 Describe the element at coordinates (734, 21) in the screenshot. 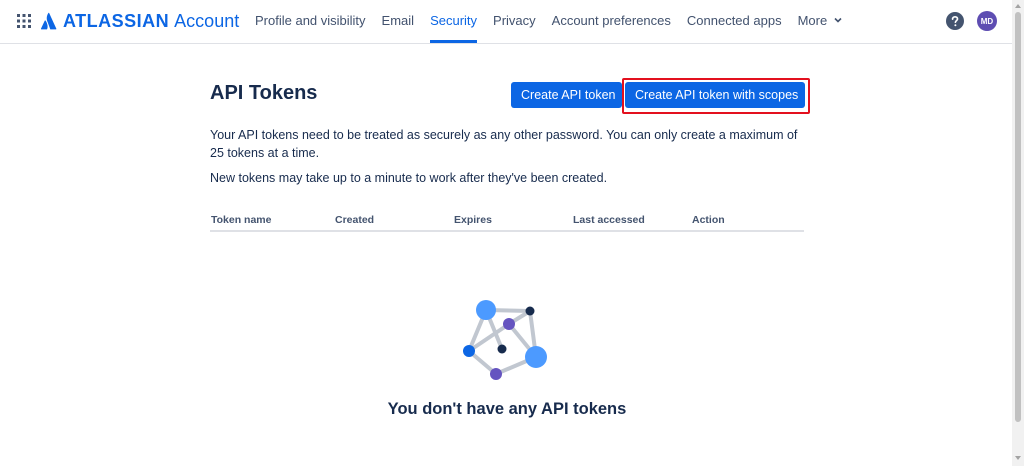

I see `nav-connected-apps: Connected apps` at that location.